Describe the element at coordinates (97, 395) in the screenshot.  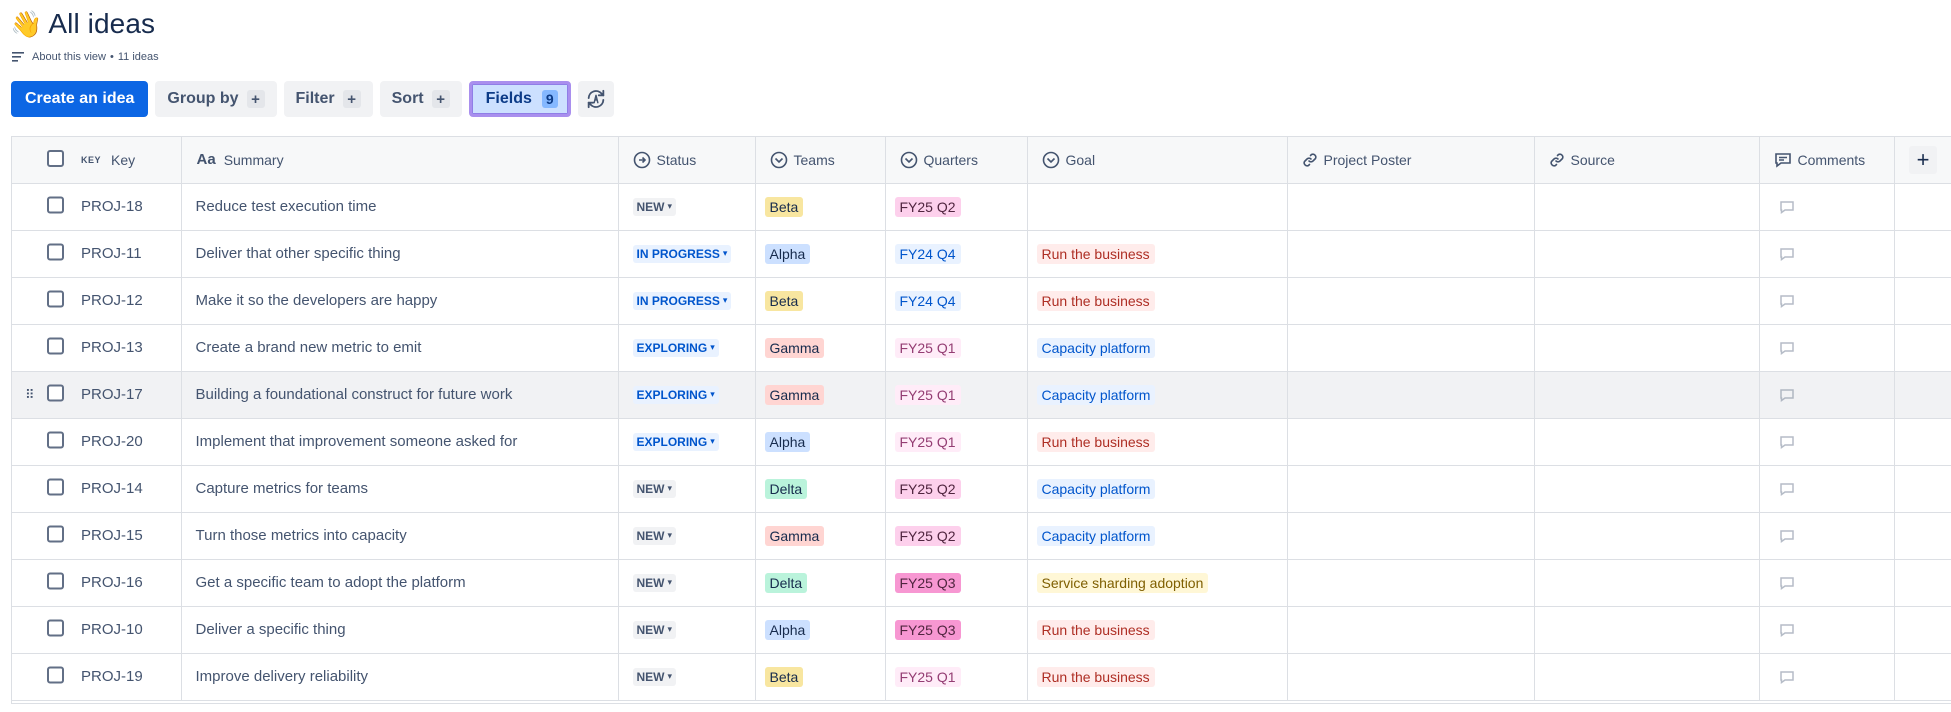
I see `key-cell: ⠿ PROJ-17` at that location.